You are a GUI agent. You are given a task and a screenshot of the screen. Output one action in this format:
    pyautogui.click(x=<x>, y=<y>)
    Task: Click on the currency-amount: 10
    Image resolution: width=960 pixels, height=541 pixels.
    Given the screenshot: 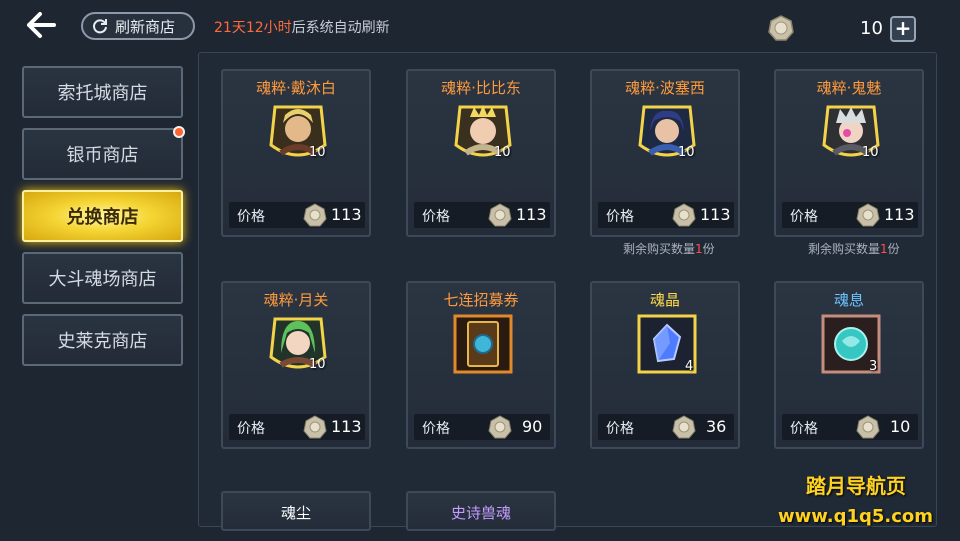 What is the action you would take?
    pyautogui.click(x=871, y=28)
    